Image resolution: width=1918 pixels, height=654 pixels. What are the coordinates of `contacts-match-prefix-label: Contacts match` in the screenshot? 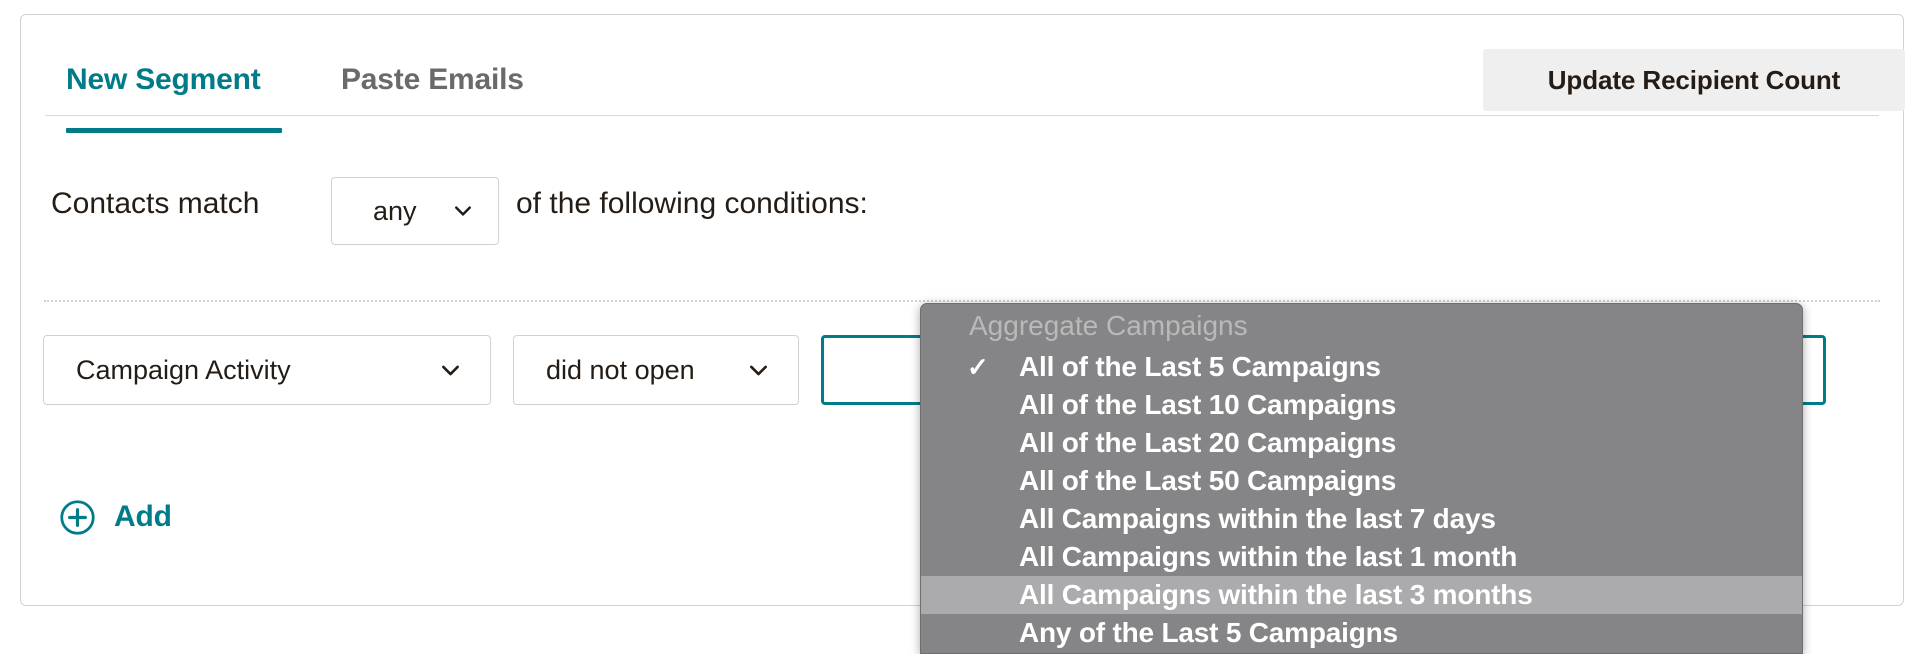 It's located at (155, 203).